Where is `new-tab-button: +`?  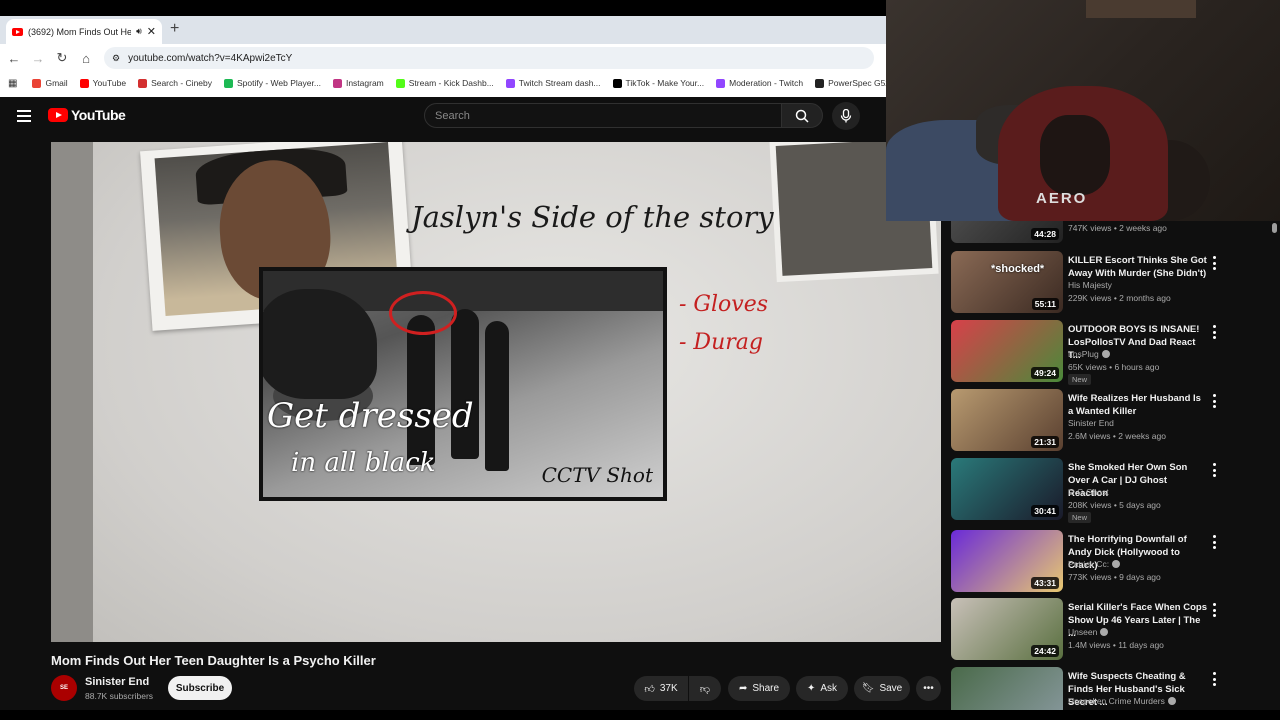 new-tab-button: + is located at coordinates (174, 29).